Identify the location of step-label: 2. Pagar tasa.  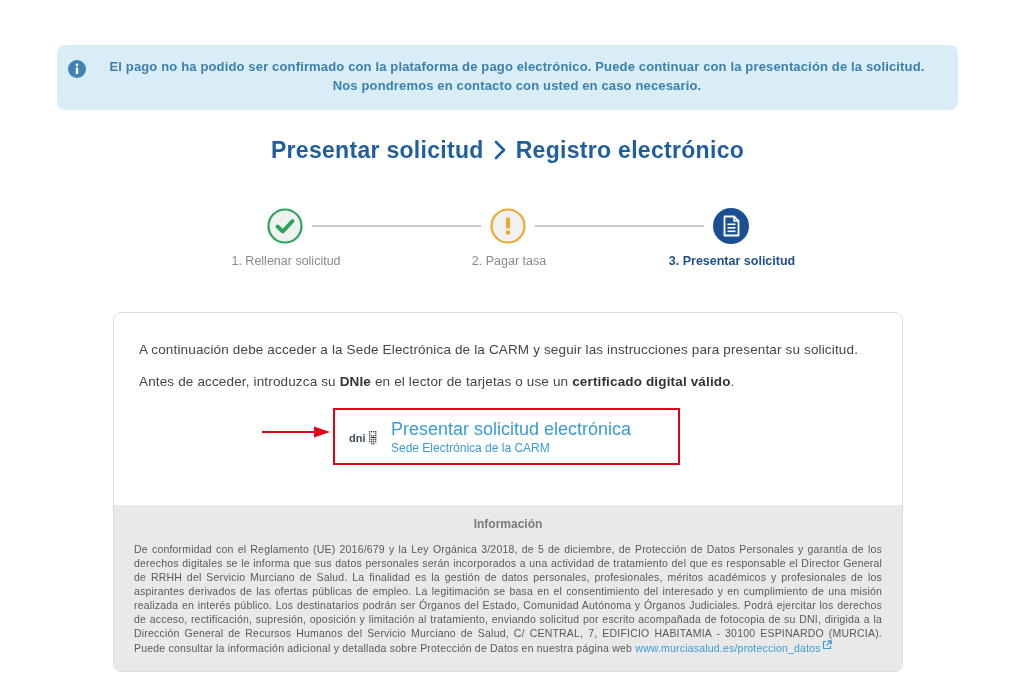
(509, 261).